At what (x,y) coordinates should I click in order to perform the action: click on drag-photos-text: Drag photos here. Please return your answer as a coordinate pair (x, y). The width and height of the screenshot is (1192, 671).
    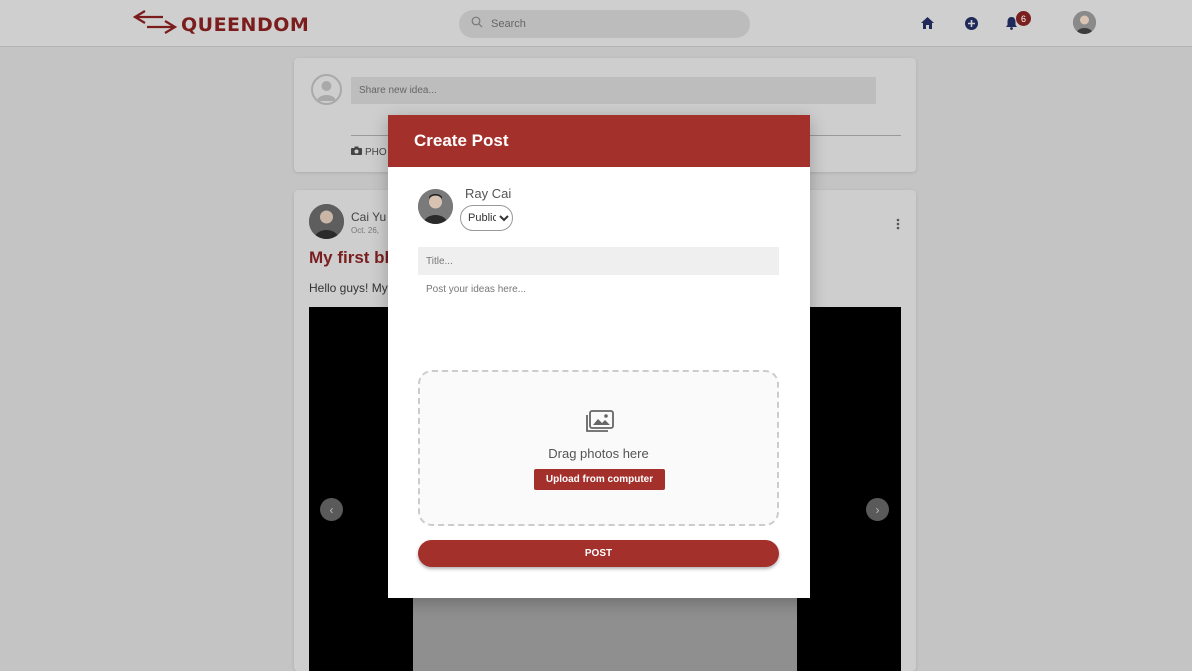
    Looking at the image, I should click on (598, 453).